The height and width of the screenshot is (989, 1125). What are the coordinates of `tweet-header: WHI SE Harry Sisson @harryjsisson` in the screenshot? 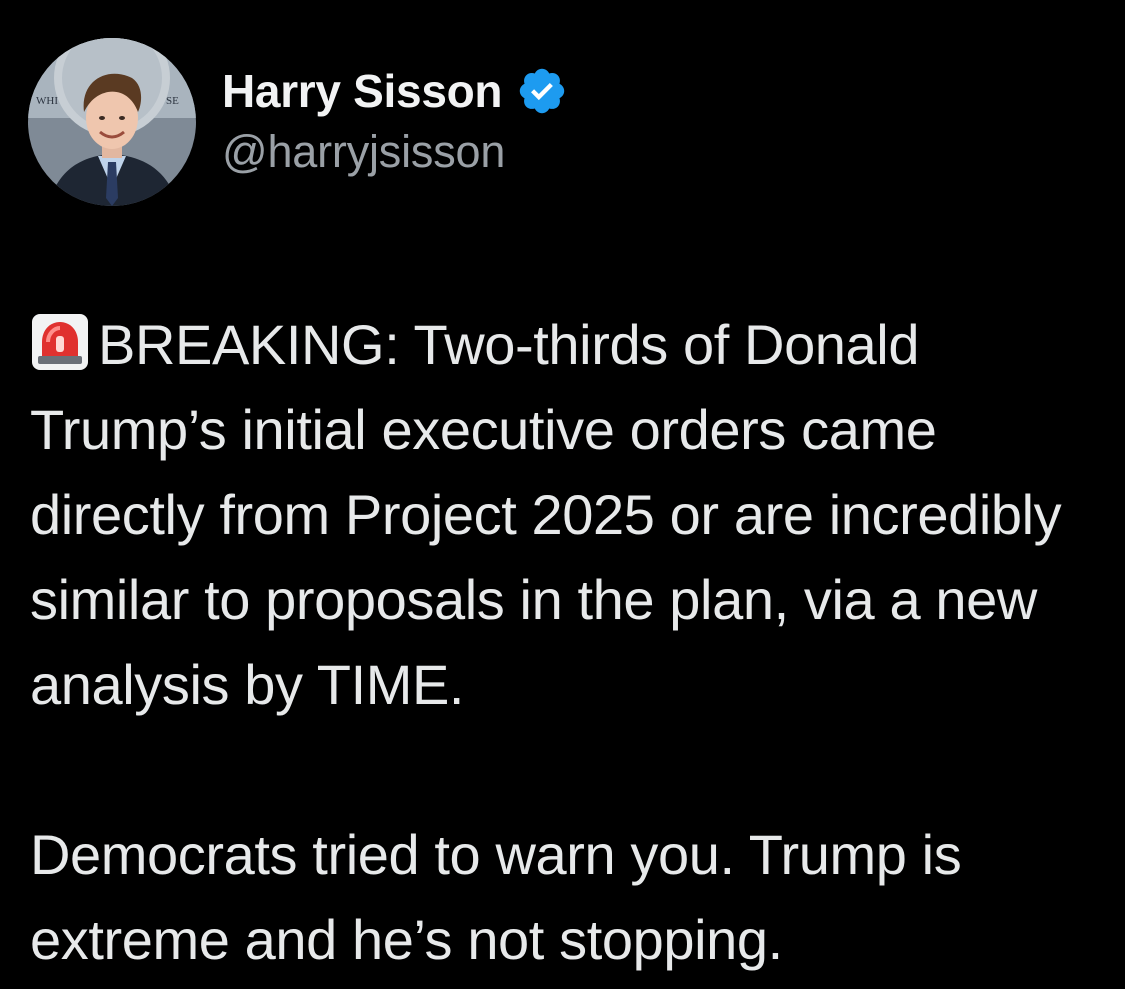 It's located at (298, 122).